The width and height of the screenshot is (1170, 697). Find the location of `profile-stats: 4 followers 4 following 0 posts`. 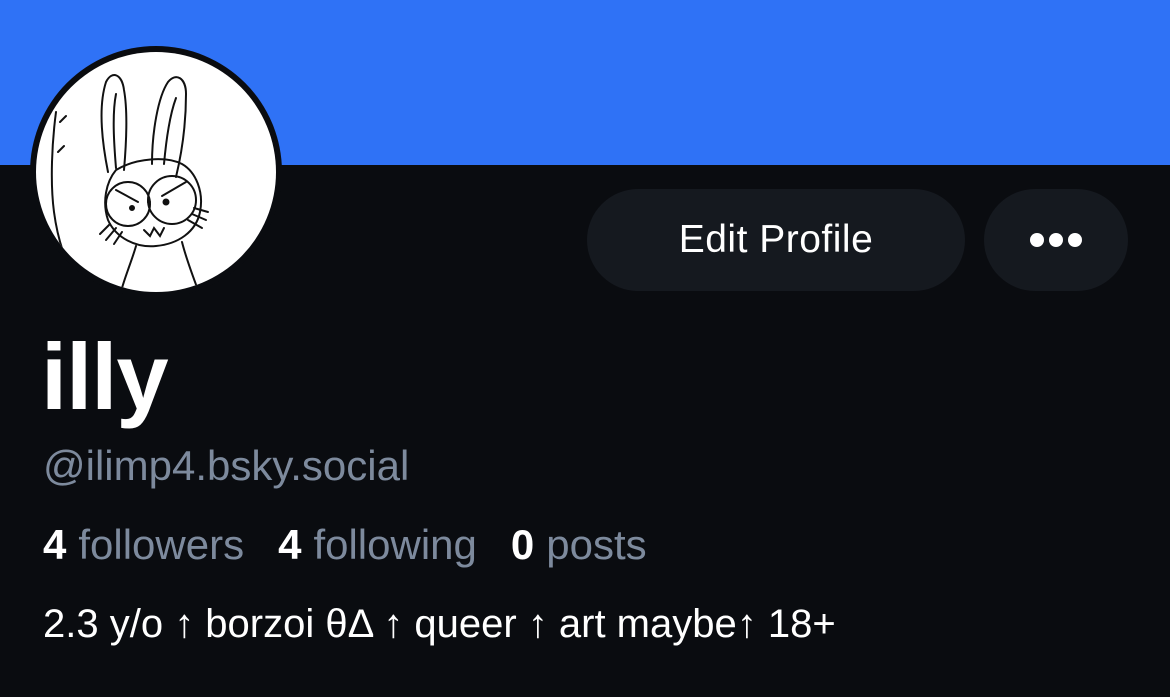

profile-stats: 4 followers 4 following 0 posts is located at coordinates (362, 545).